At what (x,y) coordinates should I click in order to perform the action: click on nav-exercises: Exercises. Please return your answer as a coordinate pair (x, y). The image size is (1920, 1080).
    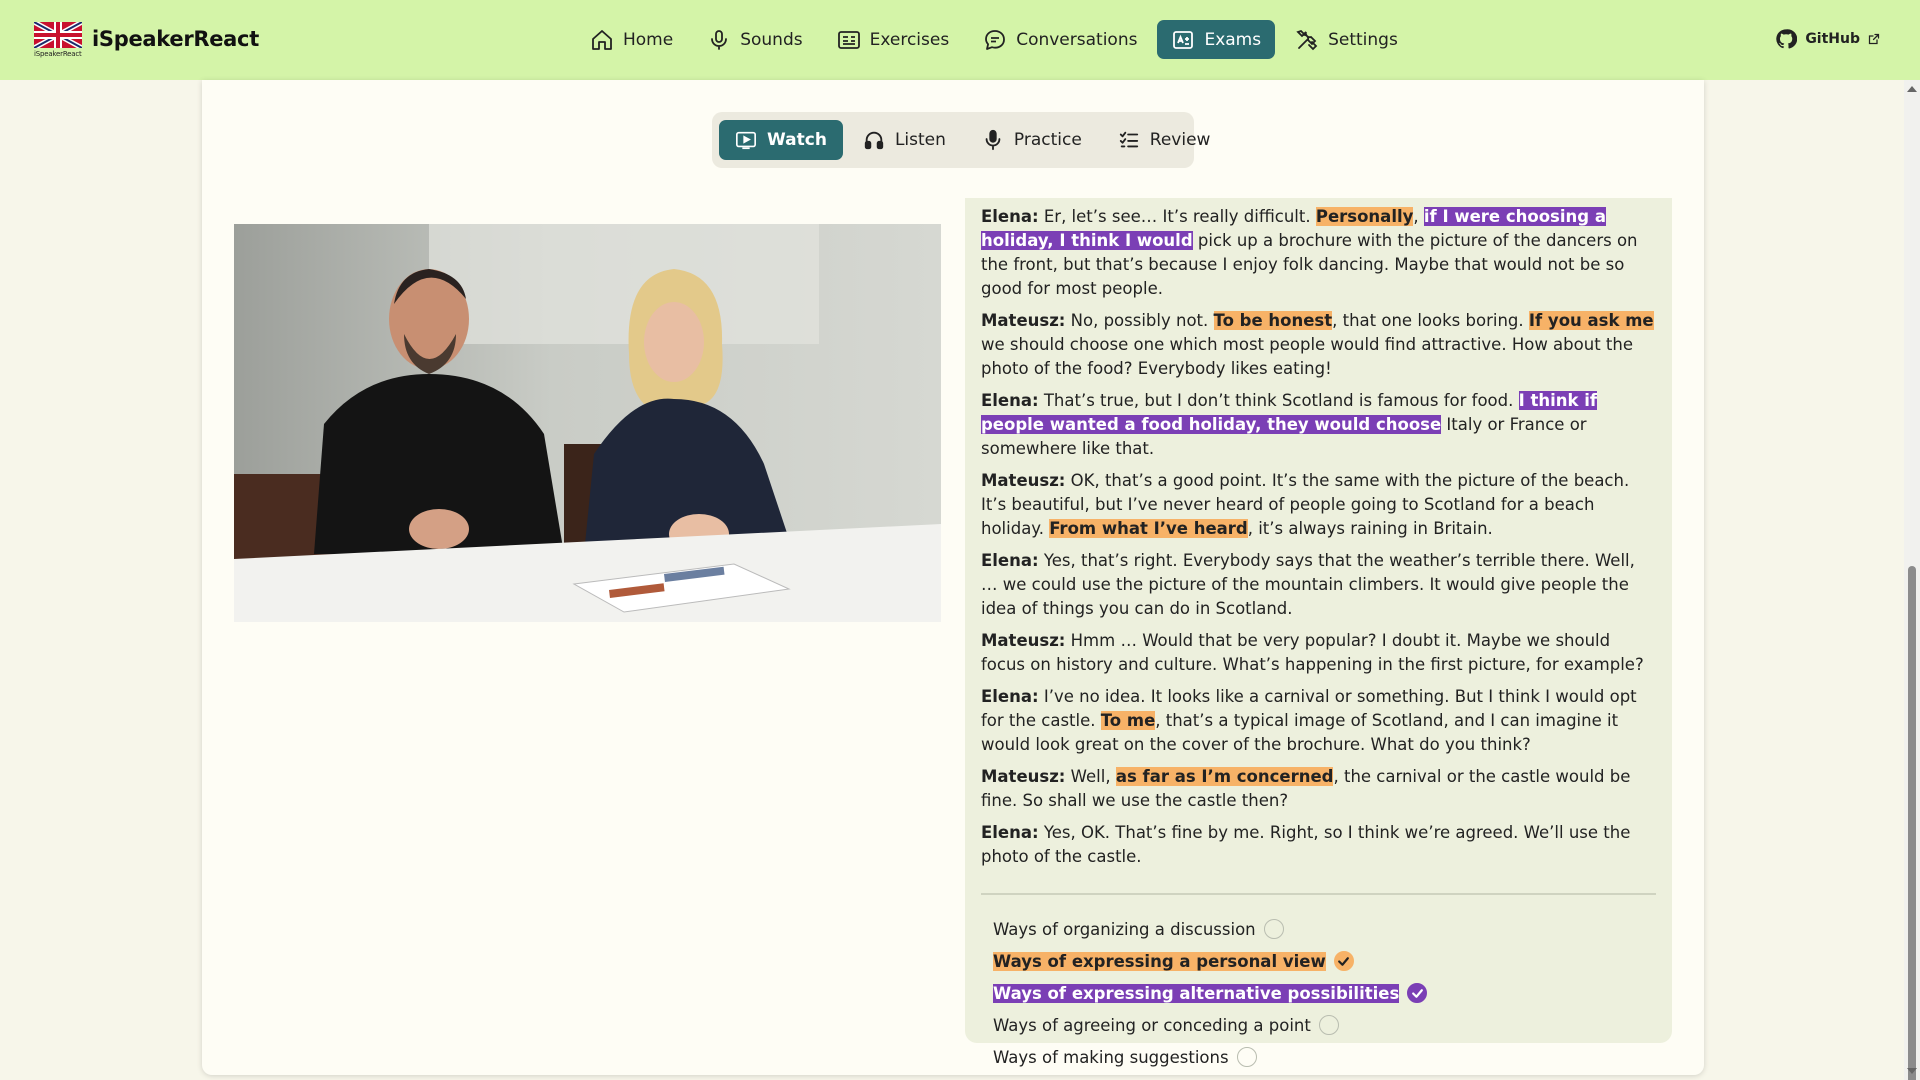
    Looking at the image, I should click on (893, 39).